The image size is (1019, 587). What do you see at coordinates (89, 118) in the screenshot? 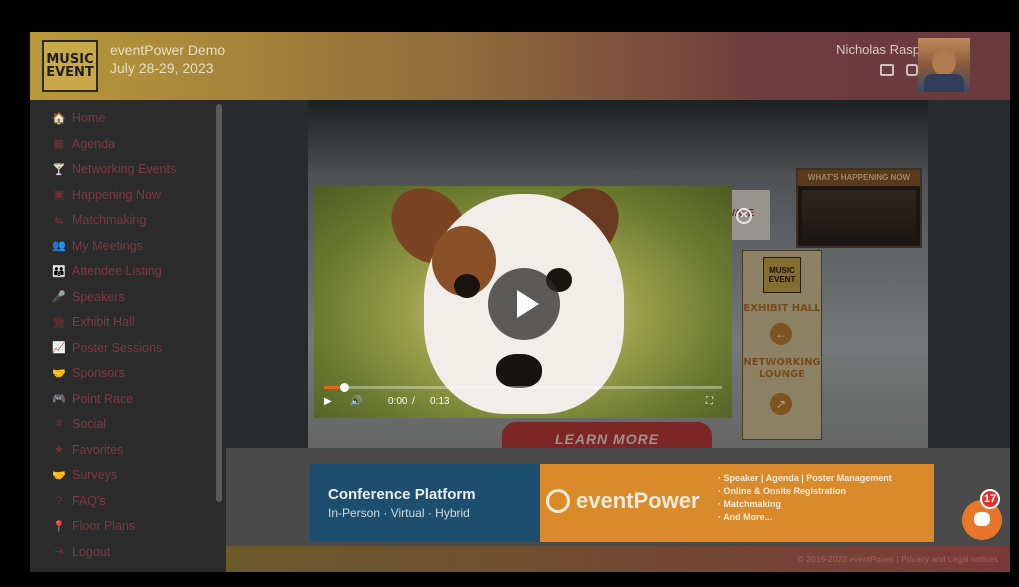
I see `sidebar-item-label: Home` at bounding box center [89, 118].